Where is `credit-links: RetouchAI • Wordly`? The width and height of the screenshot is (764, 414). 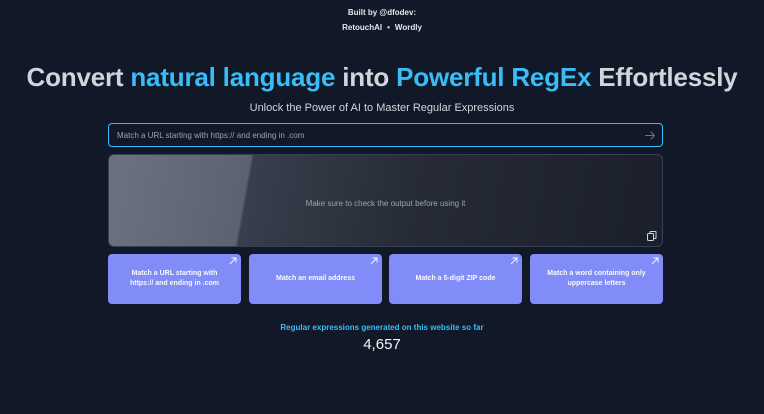
credit-links: RetouchAI • Wordly is located at coordinates (382, 28).